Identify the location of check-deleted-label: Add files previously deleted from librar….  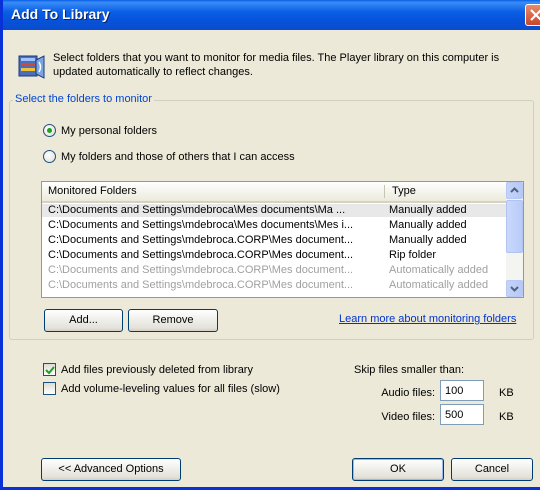
(157, 369).